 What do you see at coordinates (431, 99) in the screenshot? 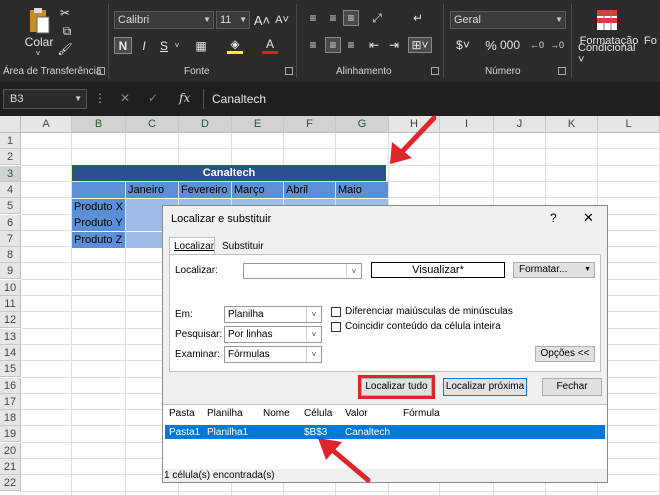
I see `formula-input: Canaltech` at bounding box center [431, 99].